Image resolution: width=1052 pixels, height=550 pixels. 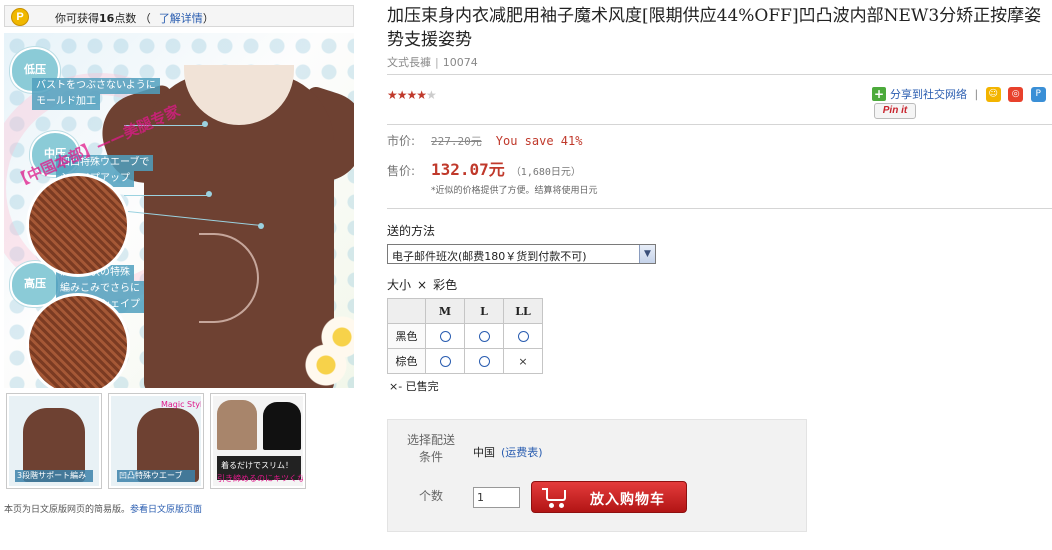 What do you see at coordinates (496, 497) in the screenshot?
I see `quantity-input: 1` at bounding box center [496, 497].